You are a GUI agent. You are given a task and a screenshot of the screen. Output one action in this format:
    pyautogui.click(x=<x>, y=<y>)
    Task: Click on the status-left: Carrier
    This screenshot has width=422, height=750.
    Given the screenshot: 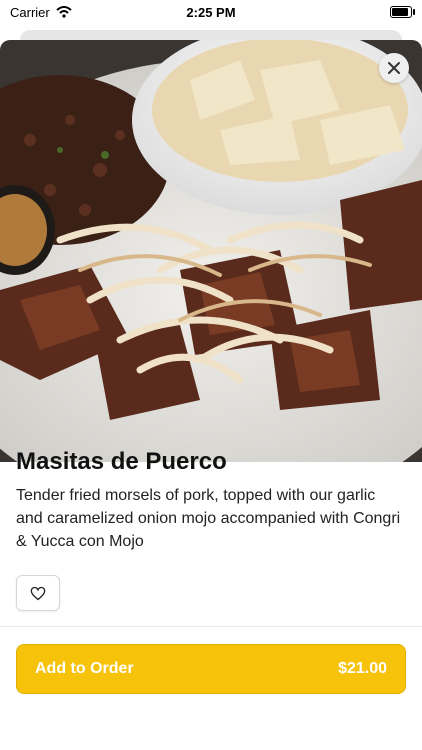 What is the action you would take?
    pyautogui.click(x=41, y=12)
    